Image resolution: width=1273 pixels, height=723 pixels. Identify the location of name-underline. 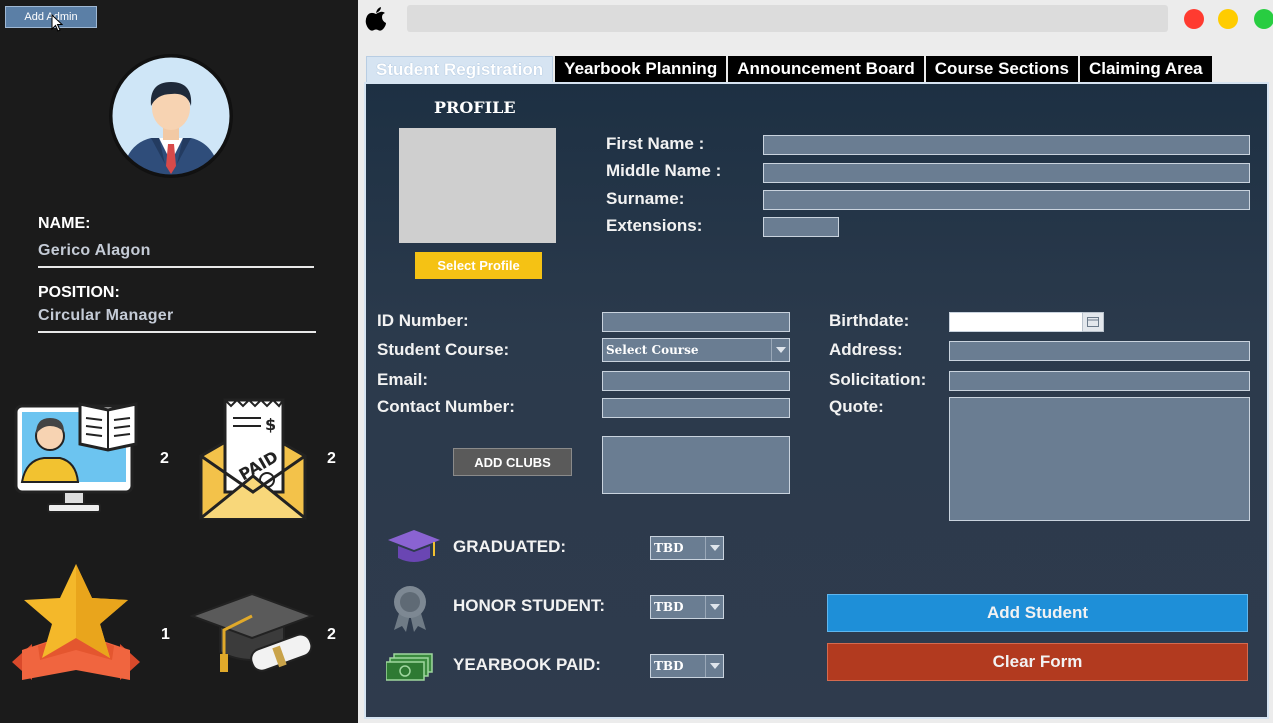
(176, 267).